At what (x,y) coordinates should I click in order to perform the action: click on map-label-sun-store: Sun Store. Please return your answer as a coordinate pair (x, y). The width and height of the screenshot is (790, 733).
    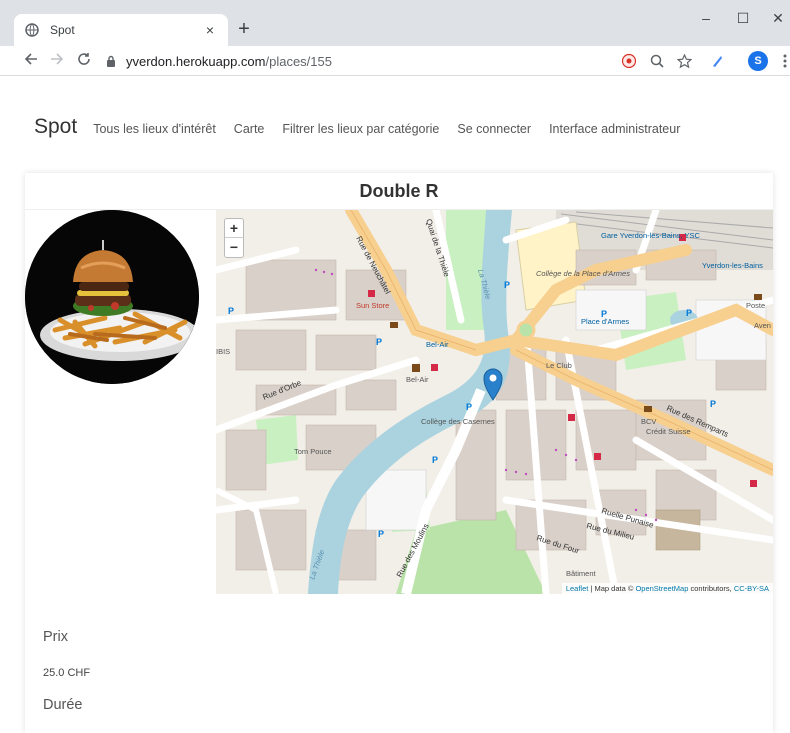
    Looking at the image, I should click on (372, 305).